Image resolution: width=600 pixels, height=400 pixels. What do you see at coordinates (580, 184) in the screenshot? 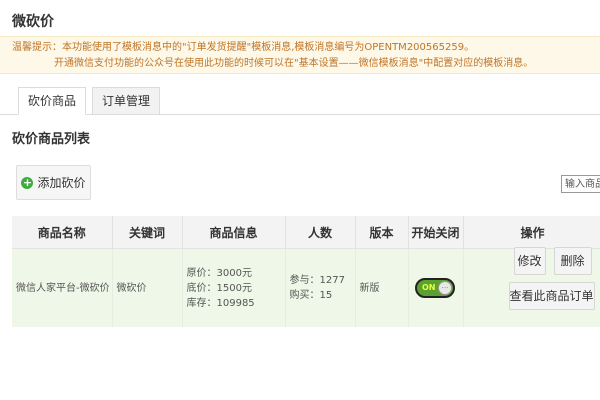
I see `search-input` at bounding box center [580, 184].